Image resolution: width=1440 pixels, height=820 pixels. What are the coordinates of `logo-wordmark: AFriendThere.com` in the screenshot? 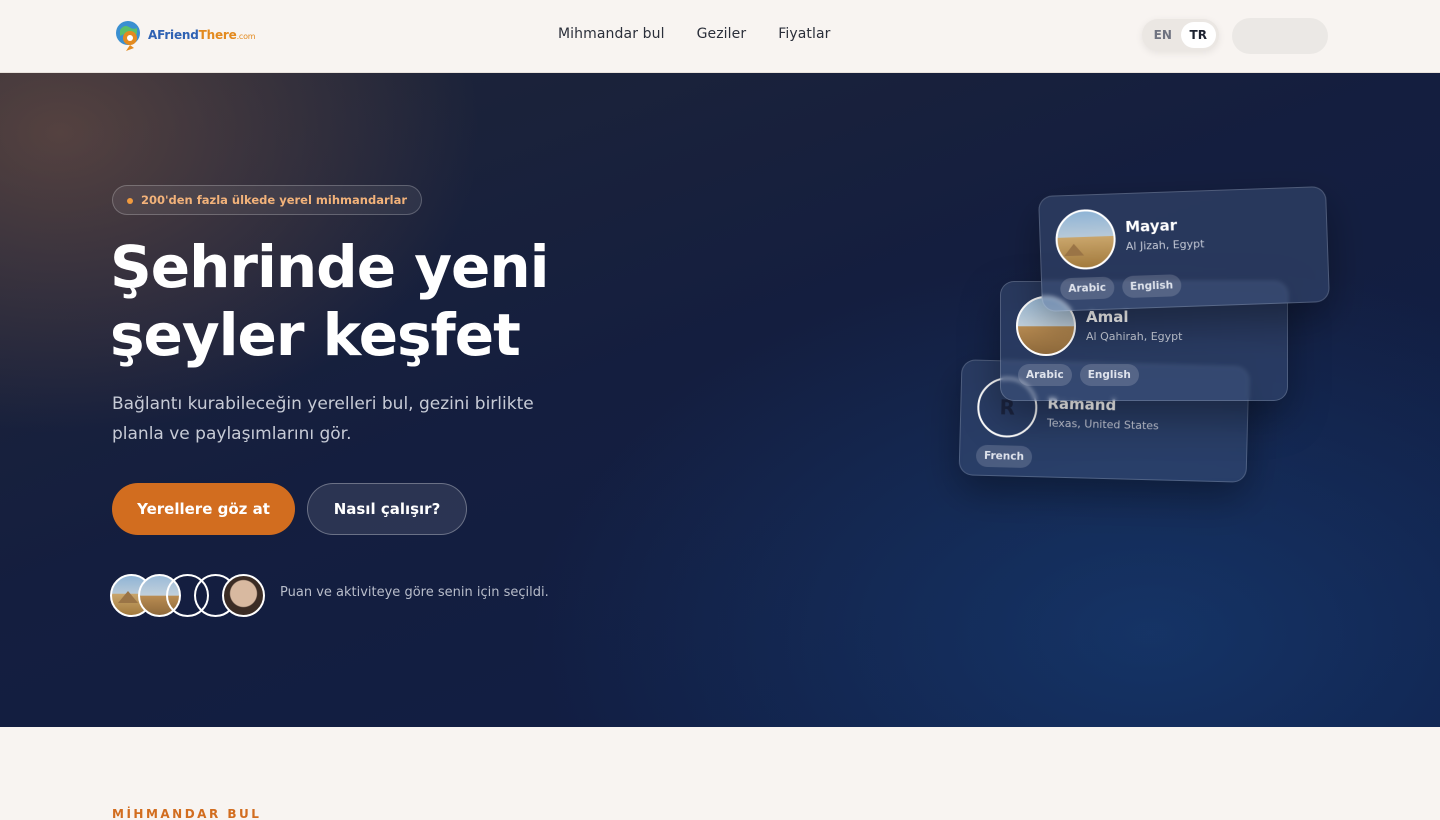 It's located at (202, 35).